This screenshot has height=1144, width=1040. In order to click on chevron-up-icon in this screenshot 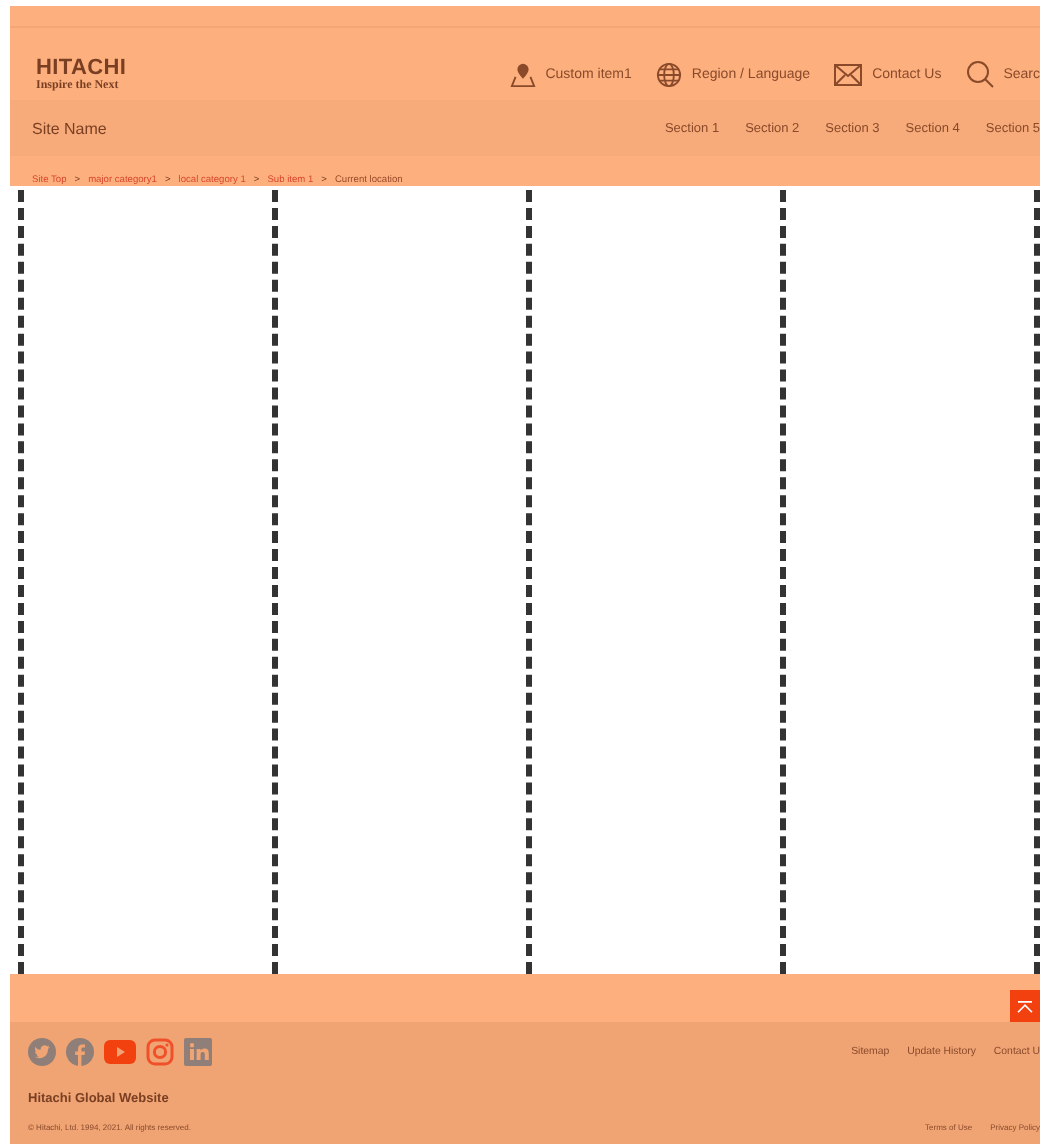, I will do `click(1025, 1006)`.